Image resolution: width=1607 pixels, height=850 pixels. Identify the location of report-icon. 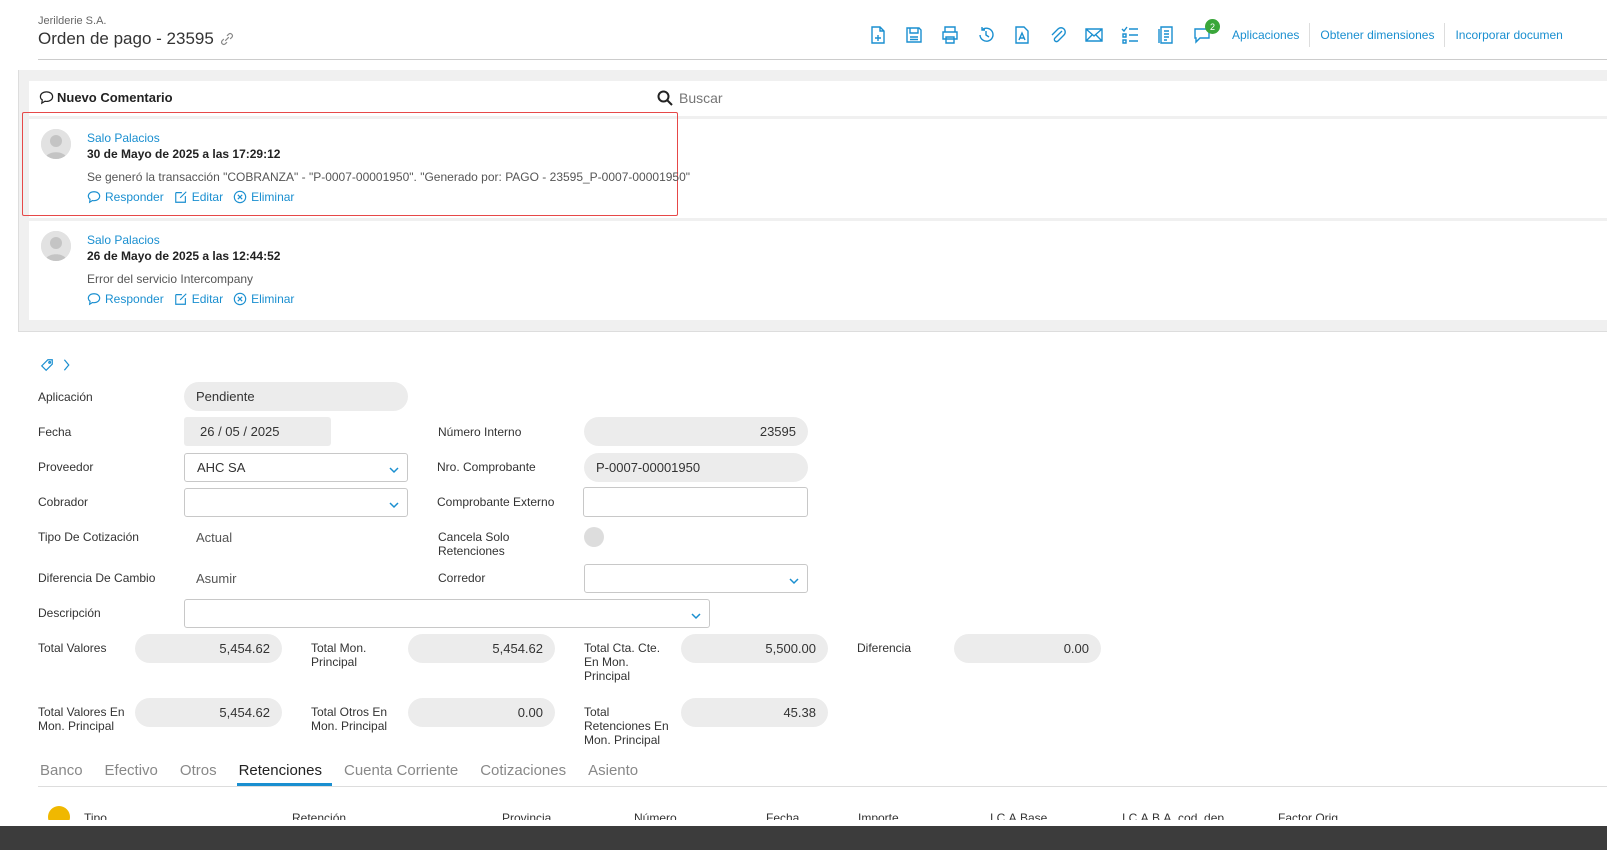
(1166, 35).